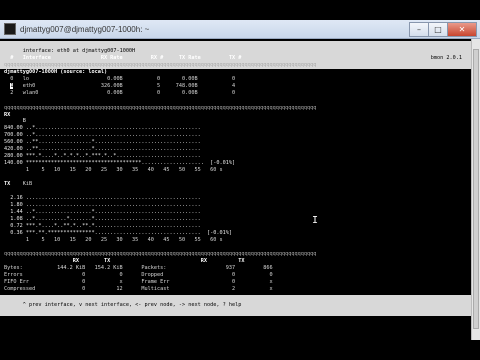 Image resolution: width=480 pixels, height=360 pixels. Describe the element at coordinates (123, 58) in the screenshot. I see `interface-table-header: # Interface RX Rate RX # TX Rate TX #` at that location.